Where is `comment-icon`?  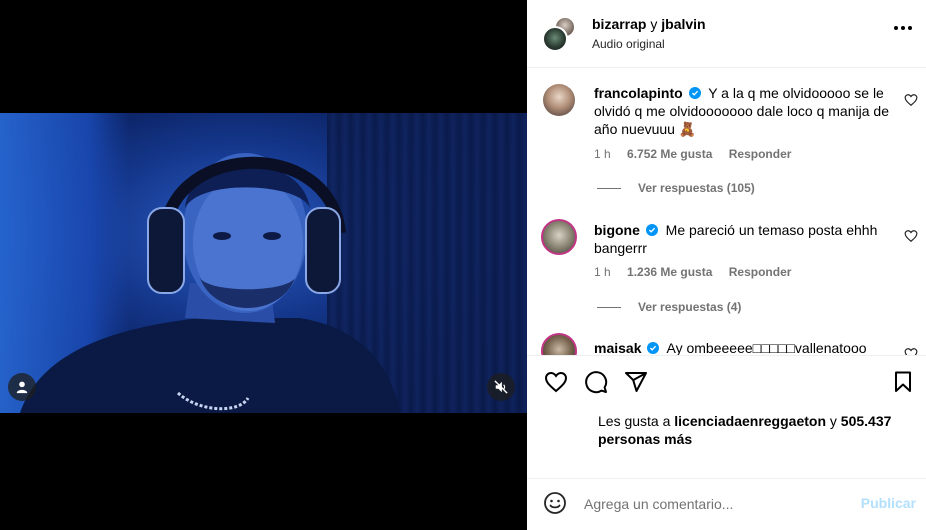
comment-icon is located at coordinates (596, 382).